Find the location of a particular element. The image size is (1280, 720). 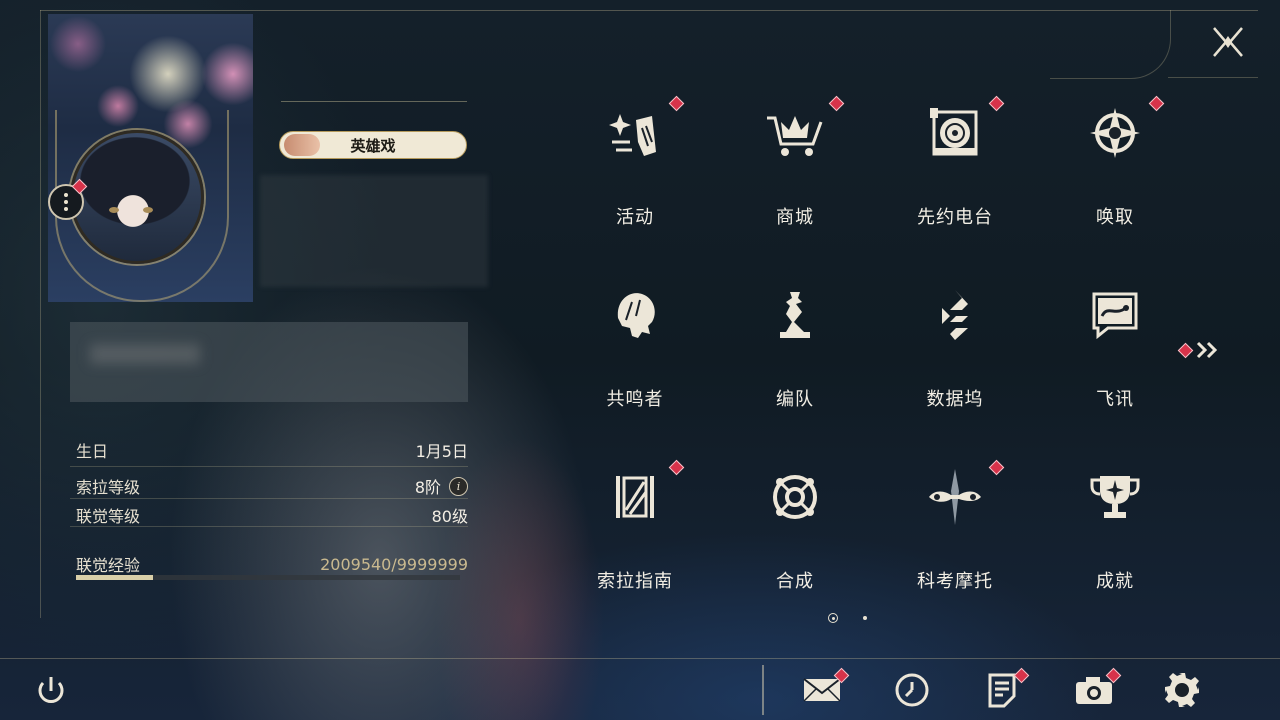

menu-item-guidebook: 索拉指南 is located at coordinates (635, 539).